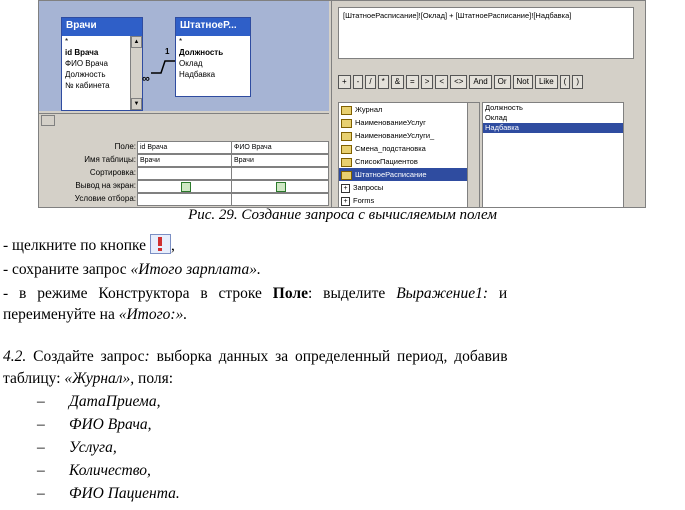 Image resolution: width=685 pixels, height=510 pixels. What do you see at coordinates (290, 293) in the screenshot?
I see `text-bold: Поле` at bounding box center [290, 293].